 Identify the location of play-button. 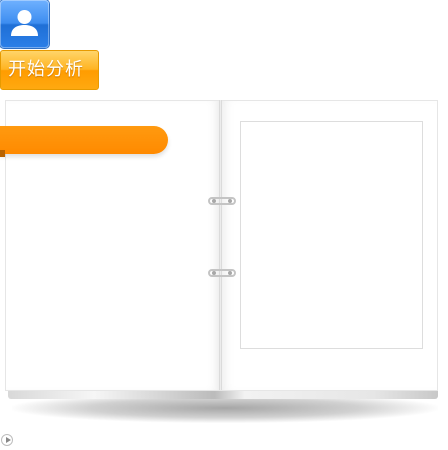
(7, 440).